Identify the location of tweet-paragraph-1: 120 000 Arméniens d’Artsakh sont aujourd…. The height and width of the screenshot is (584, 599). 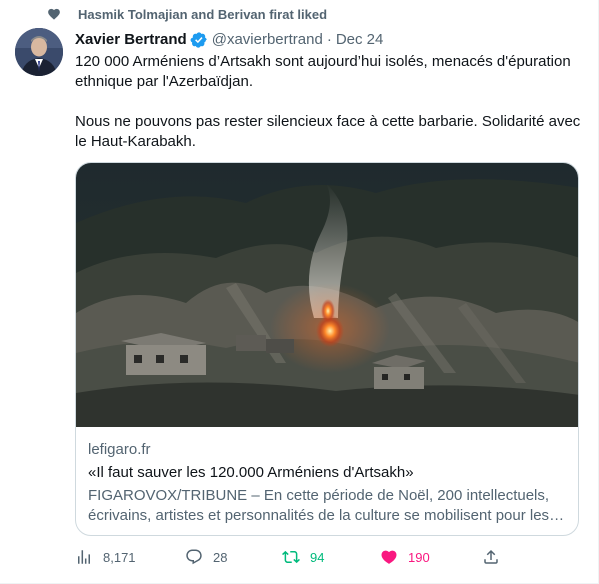
(323, 71).